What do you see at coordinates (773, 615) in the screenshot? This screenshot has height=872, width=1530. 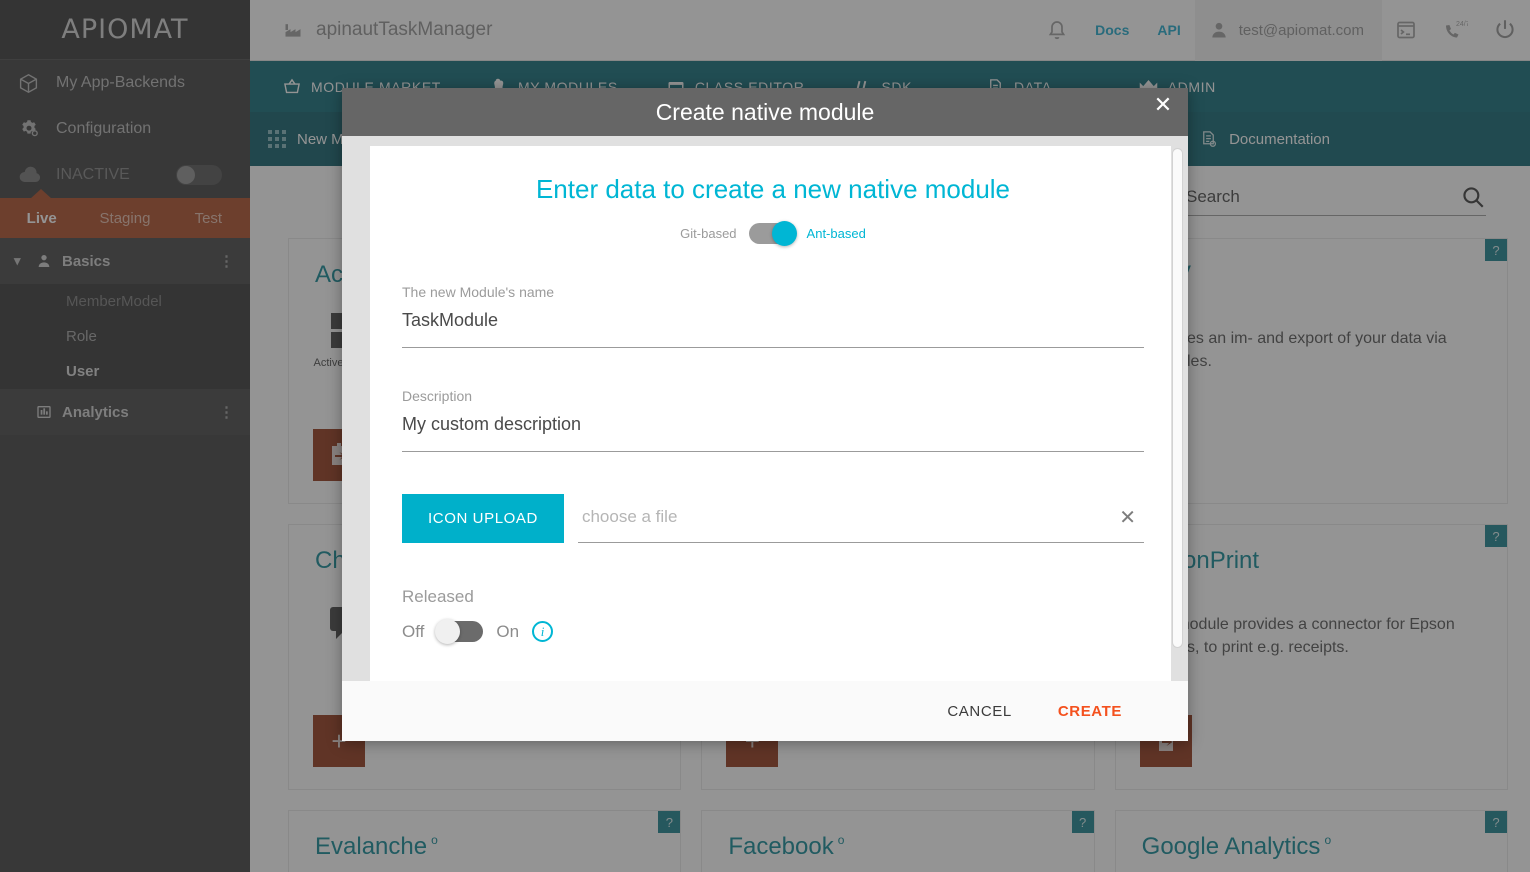 I see `released-section: Released Off On i` at bounding box center [773, 615].